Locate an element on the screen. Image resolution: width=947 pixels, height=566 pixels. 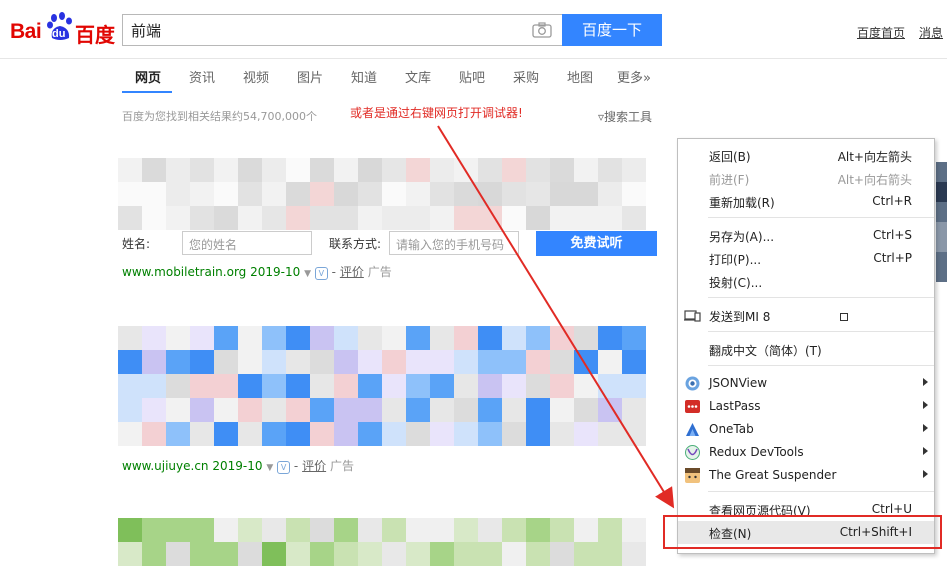
tab-more: 更多» is located at coordinates (634, 76).